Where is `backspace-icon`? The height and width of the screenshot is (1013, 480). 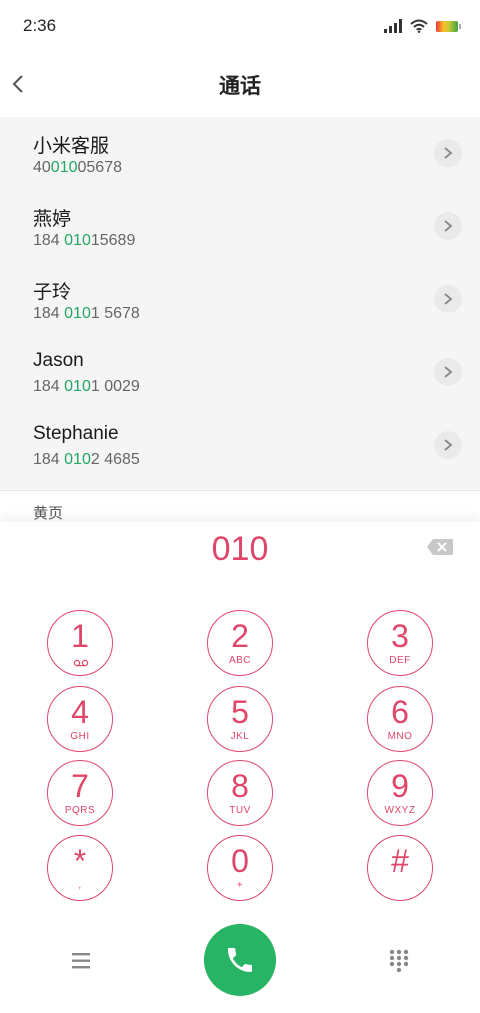 backspace-icon is located at coordinates (440, 547).